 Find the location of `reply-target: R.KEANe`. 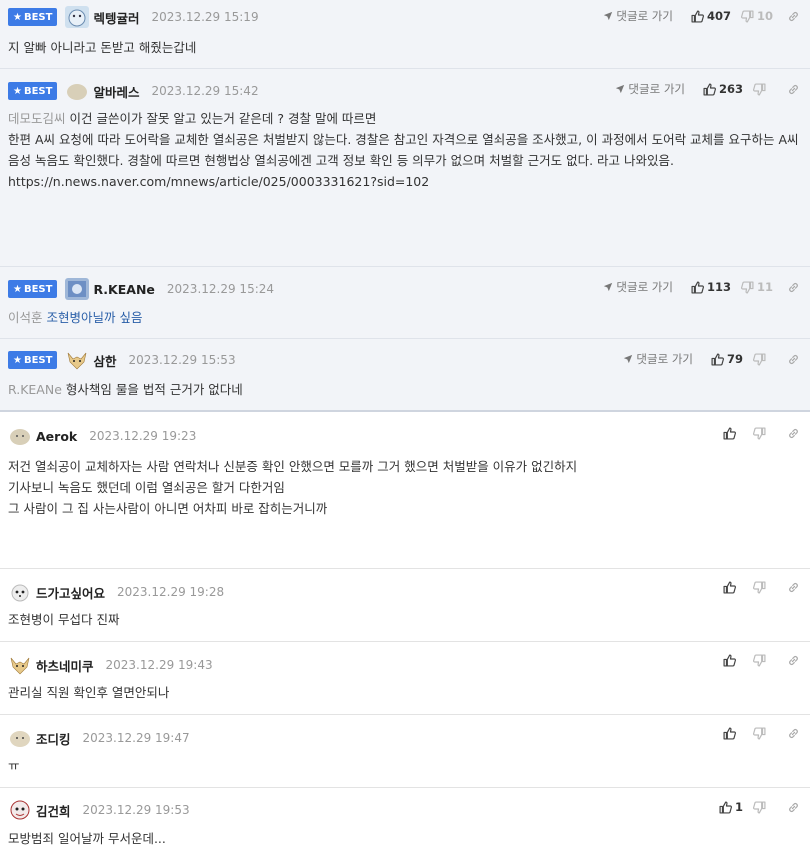

reply-target: R.KEANe is located at coordinates (35, 389).